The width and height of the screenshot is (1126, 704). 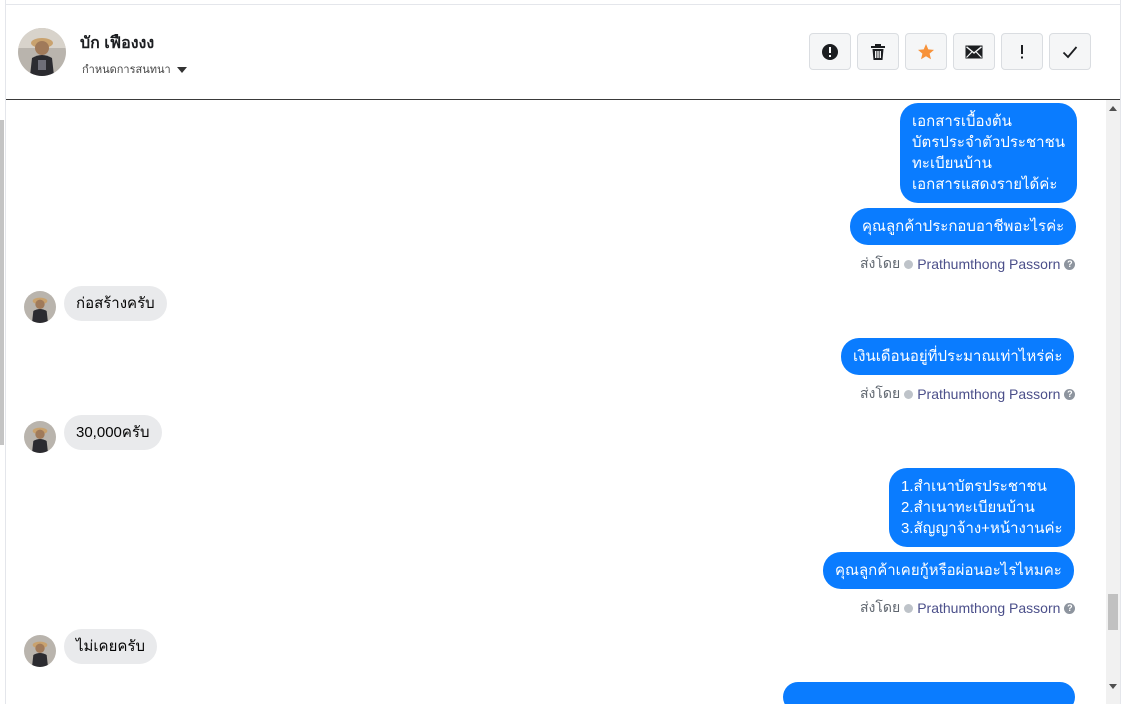 What do you see at coordinates (985, 184) in the screenshot?
I see `message-line: เอกสารแสดงรายได้ค่ะ` at bounding box center [985, 184].